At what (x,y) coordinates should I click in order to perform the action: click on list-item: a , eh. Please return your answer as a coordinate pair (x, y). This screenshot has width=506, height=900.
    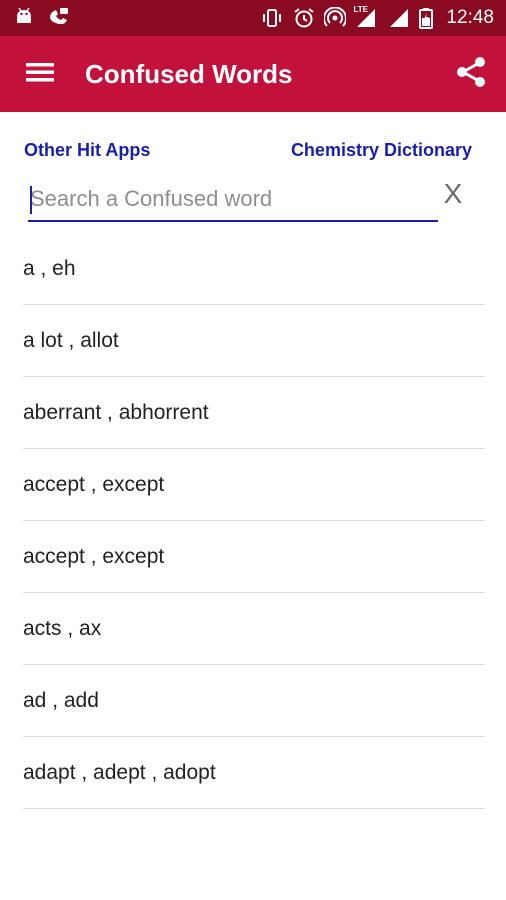
    Looking at the image, I should click on (254, 269).